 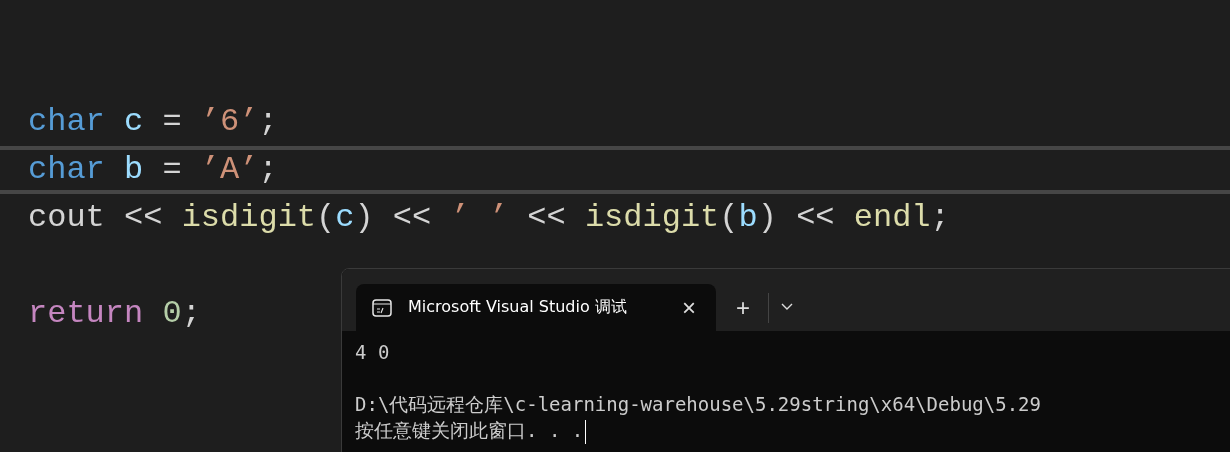 I want to click on console-output: 按任意键关闭此窗口. . ., so click(x=469, y=430).